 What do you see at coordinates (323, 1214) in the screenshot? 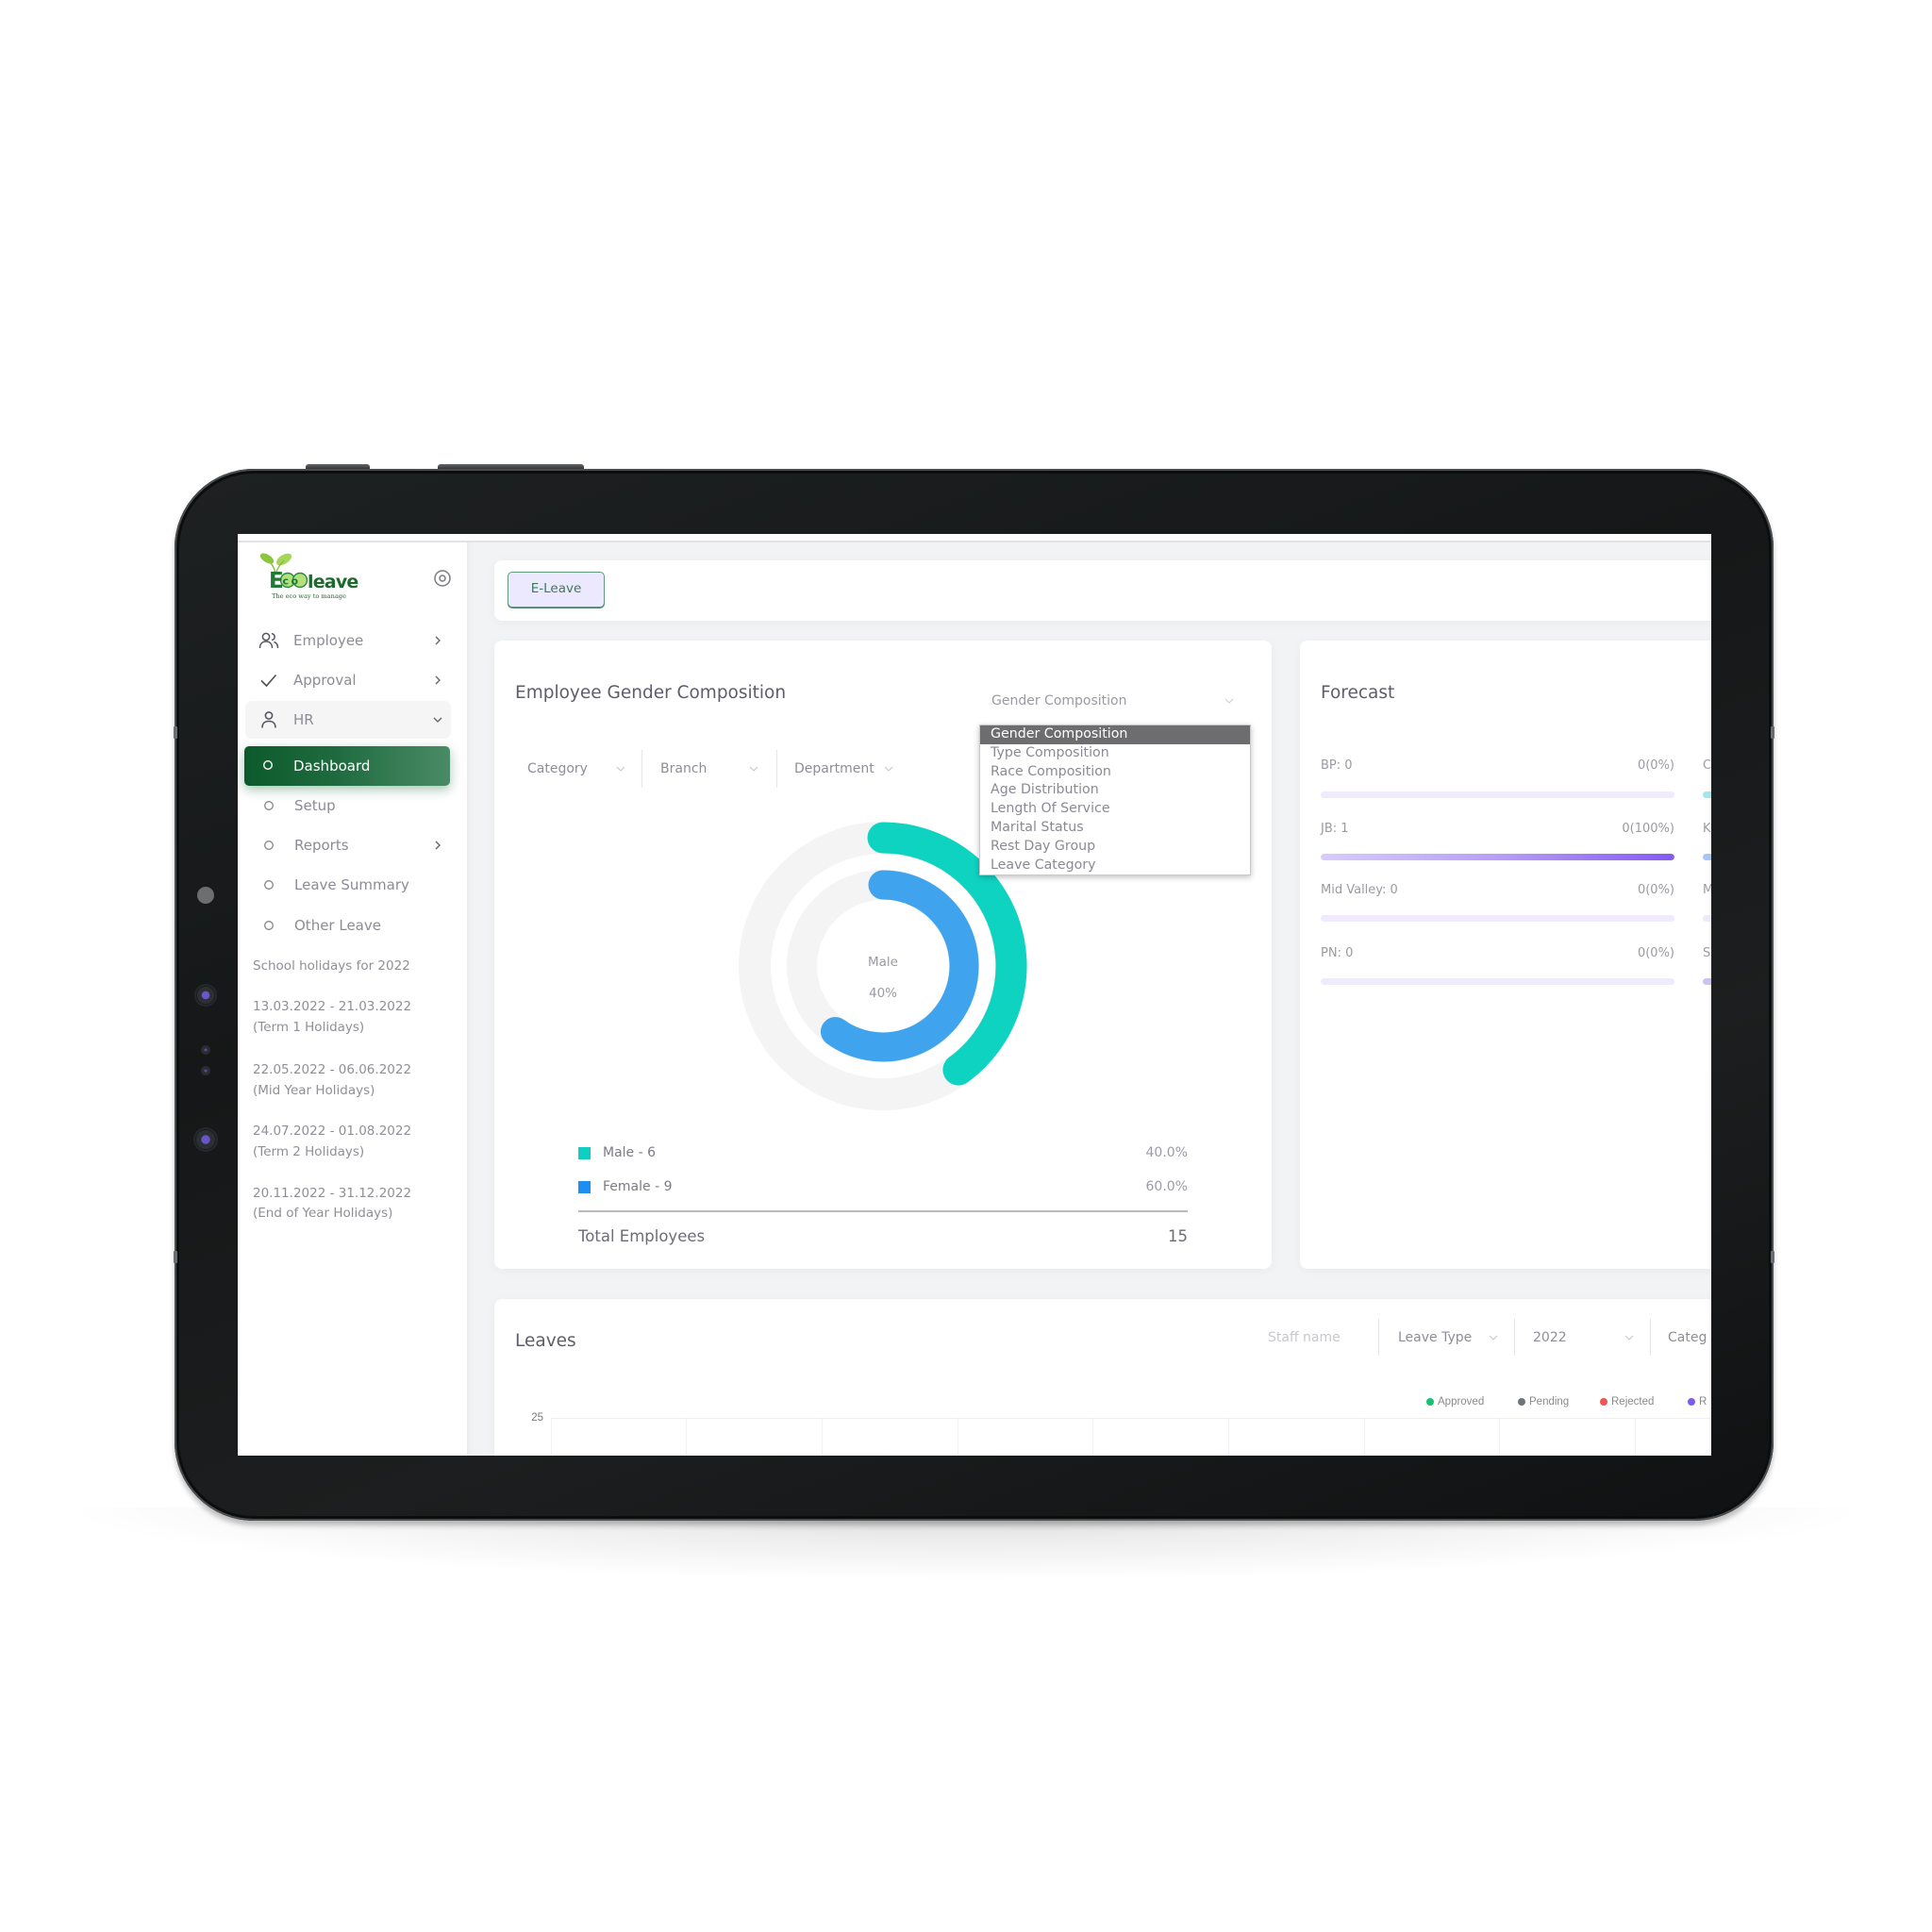
I see `holiday-name: (End of Year Holidays)` at bounding box center [323, 1214].